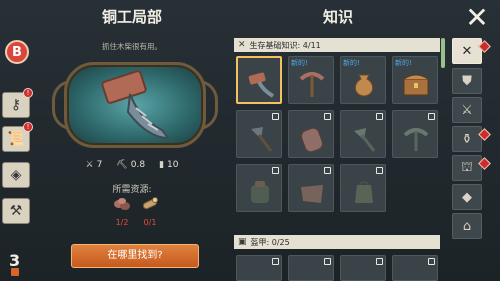 The height and width of the screenshot is (281, 500). I want to click on where-to-find-button: 在哪里找到?, so click(135, 256).